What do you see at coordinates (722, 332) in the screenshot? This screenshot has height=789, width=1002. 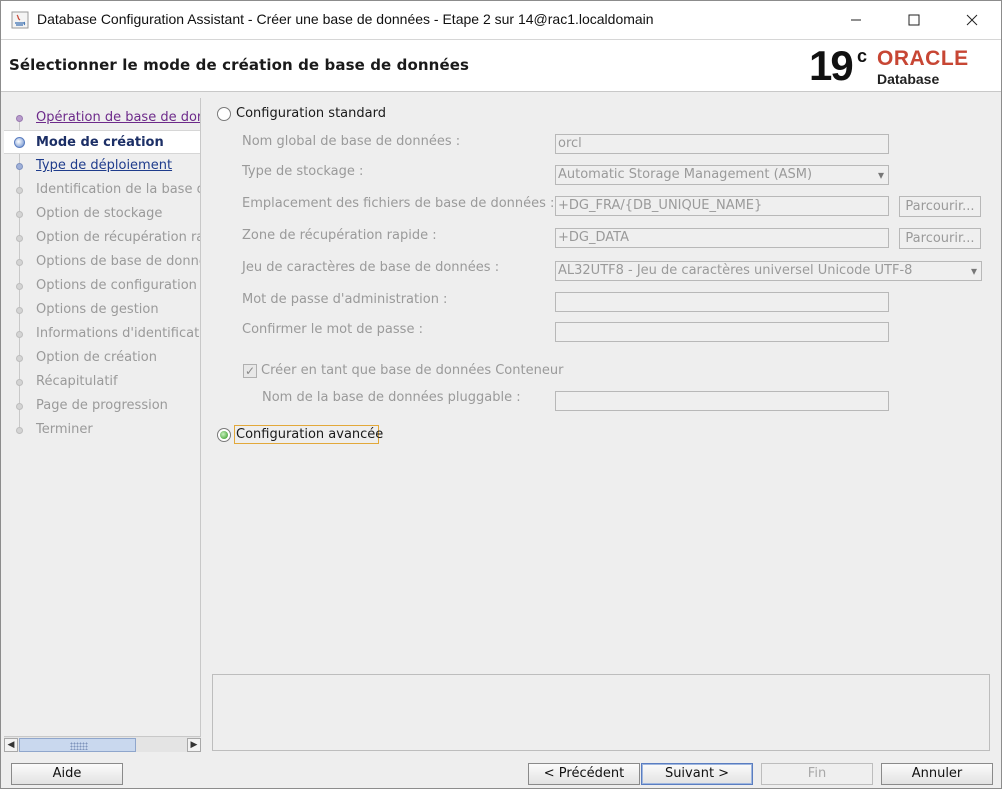 I see `confirm-password-input` at bounding box center [722, 332].